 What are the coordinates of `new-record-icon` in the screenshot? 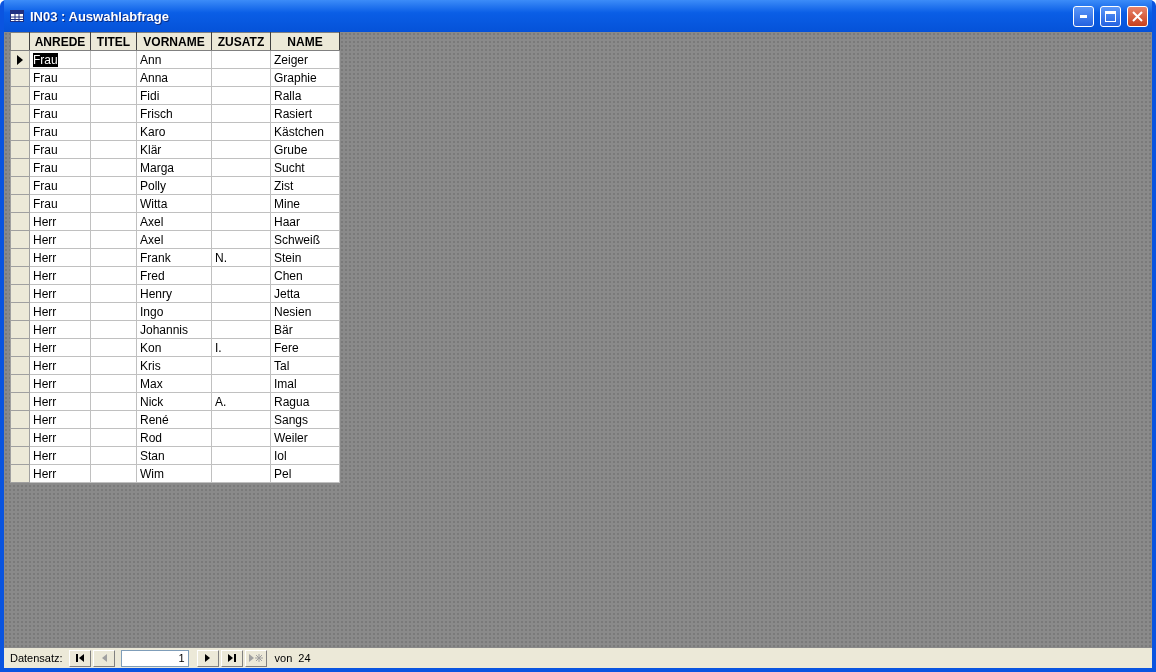 It's located at (255, 658).